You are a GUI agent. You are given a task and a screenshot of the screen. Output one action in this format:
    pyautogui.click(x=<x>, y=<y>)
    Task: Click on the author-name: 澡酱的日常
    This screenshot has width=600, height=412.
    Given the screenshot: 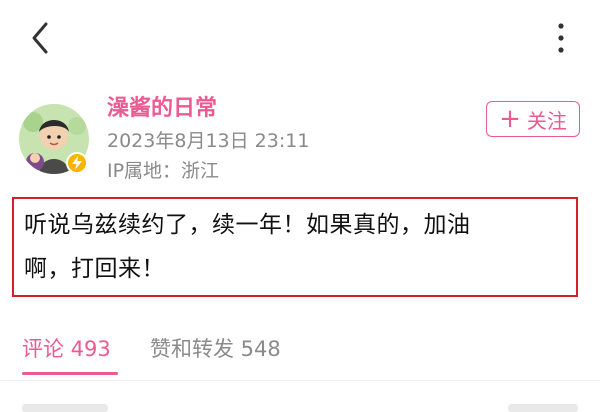 What is the action you would take?
    pyautogui.click(x=162, y=109)
    